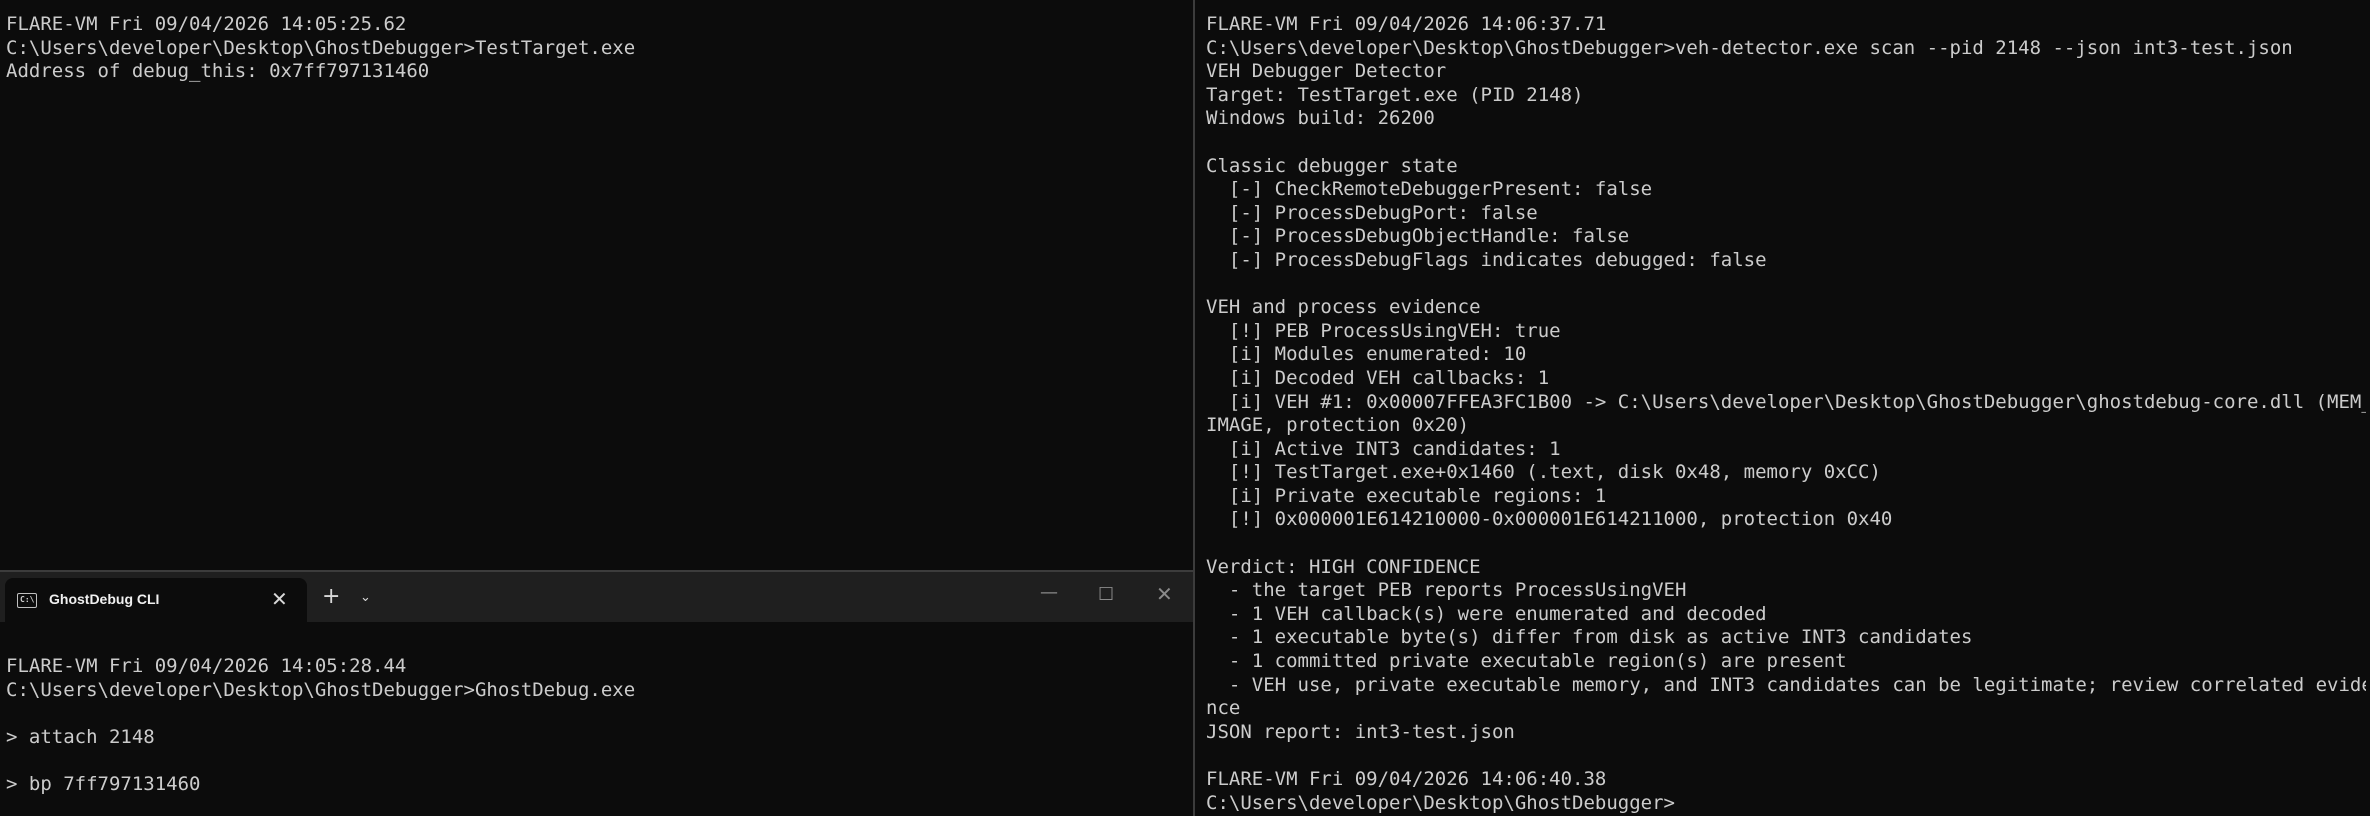 Image resolution: width=2370 pixels, height=816 pixels. Describe the element at coordinates (1395, 94) in the screenshot. I see `terminal-line: Target: TestTarget.exe (PID 2148)` at that location.